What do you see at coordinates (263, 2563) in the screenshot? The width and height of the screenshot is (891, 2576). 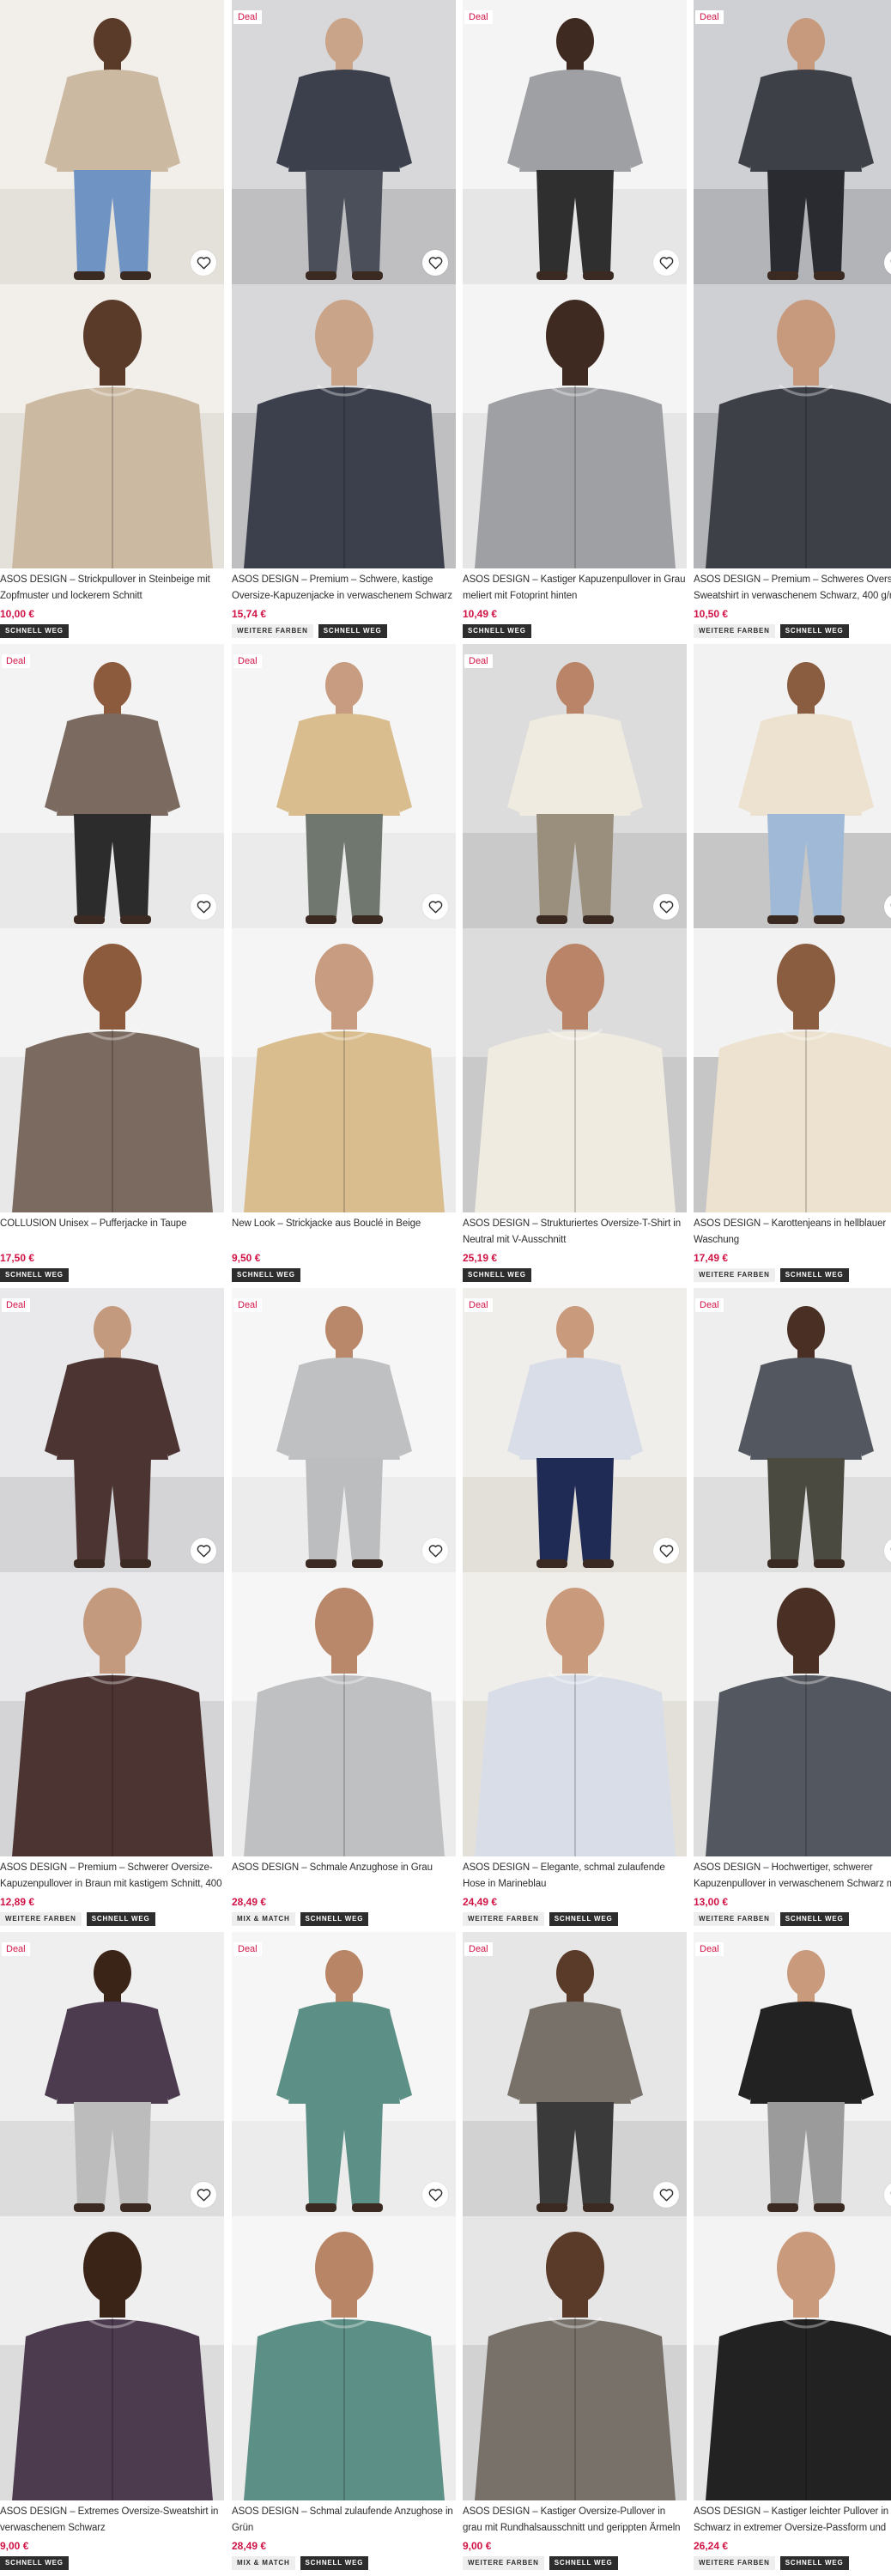 I see `product-tag: MIX & MATCH` at bounding box center [263, 2563].